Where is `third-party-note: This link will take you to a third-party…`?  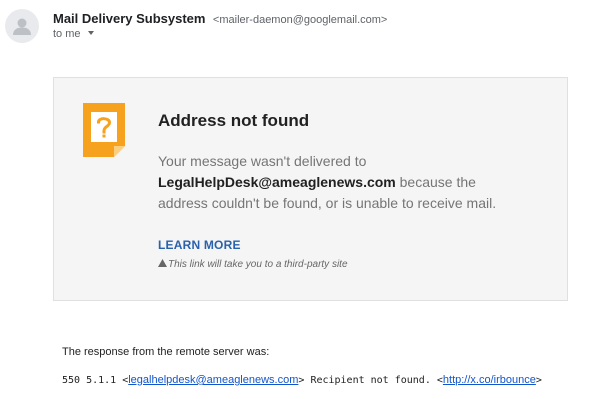 third-party-note: This link will take you to a third-party… is located at coordinates (253, 264).